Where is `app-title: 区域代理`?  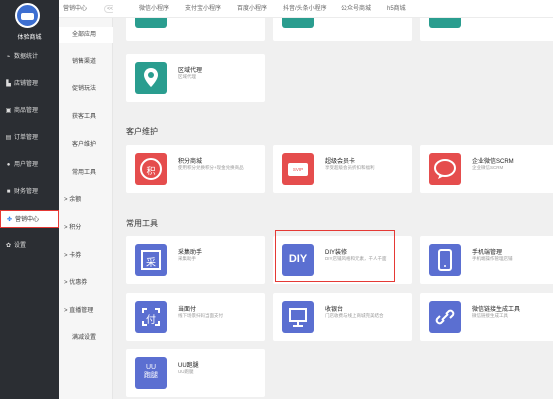 app-title: 区域代理 is located at coordinates (190, 71).